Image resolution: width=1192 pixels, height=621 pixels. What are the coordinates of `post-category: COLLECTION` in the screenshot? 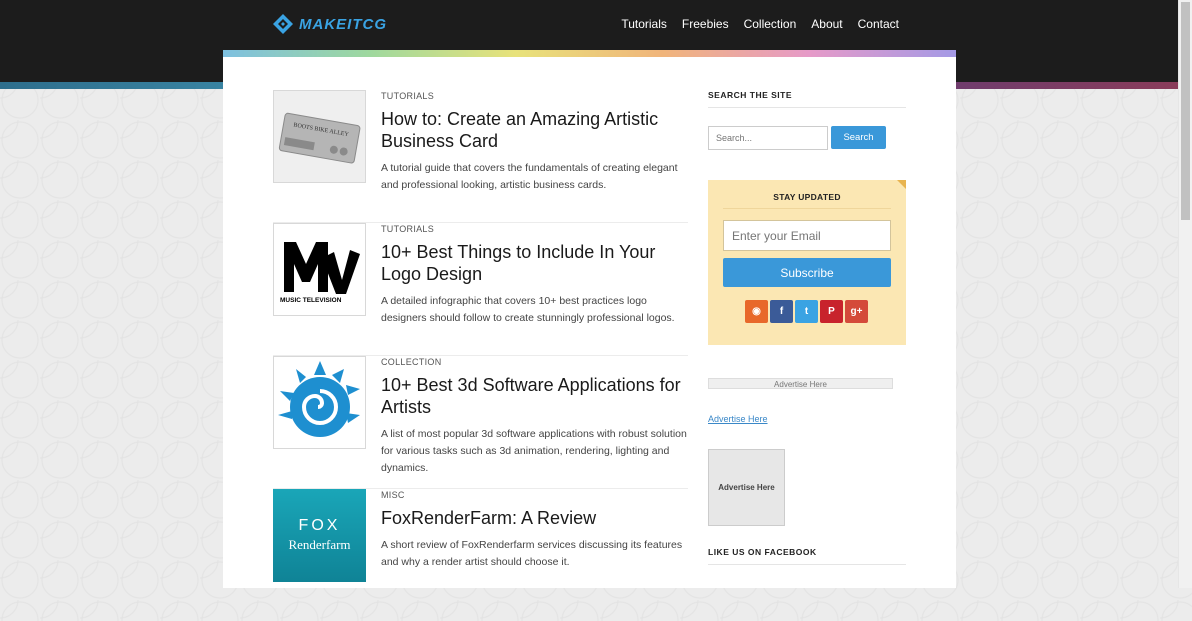 It's located at (534, 362).